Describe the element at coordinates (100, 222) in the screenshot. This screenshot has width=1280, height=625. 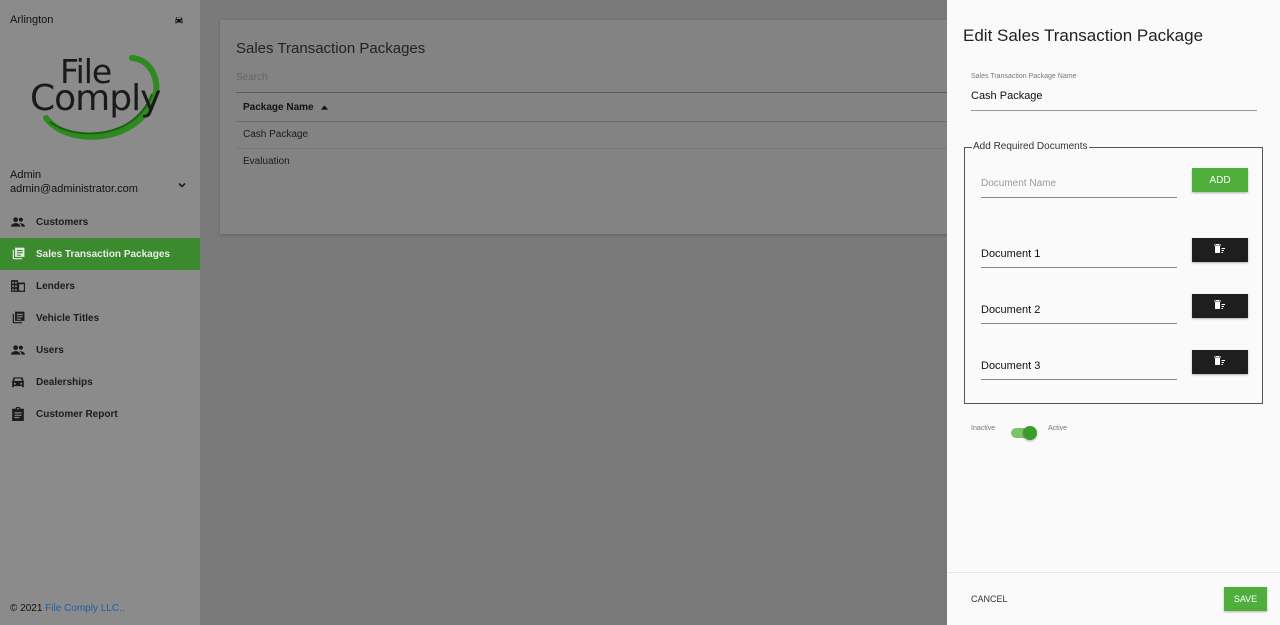
I see `sidebar-item-customers: Customers` at that location.